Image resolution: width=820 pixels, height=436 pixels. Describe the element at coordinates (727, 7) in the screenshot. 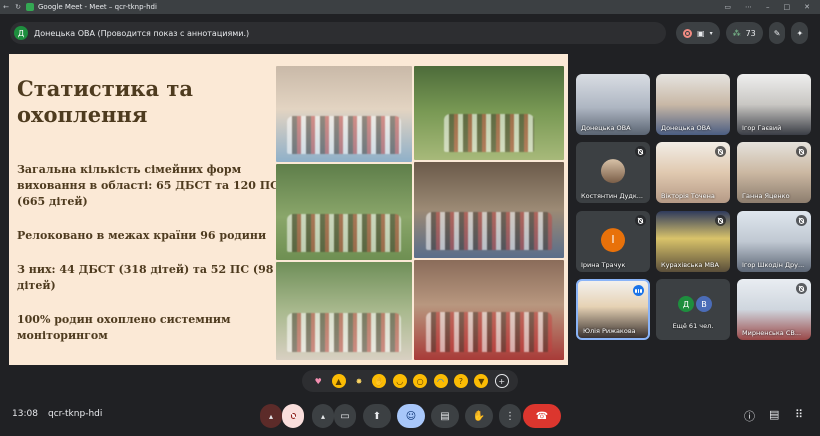

I see `cast-icon: ▭` at that location.